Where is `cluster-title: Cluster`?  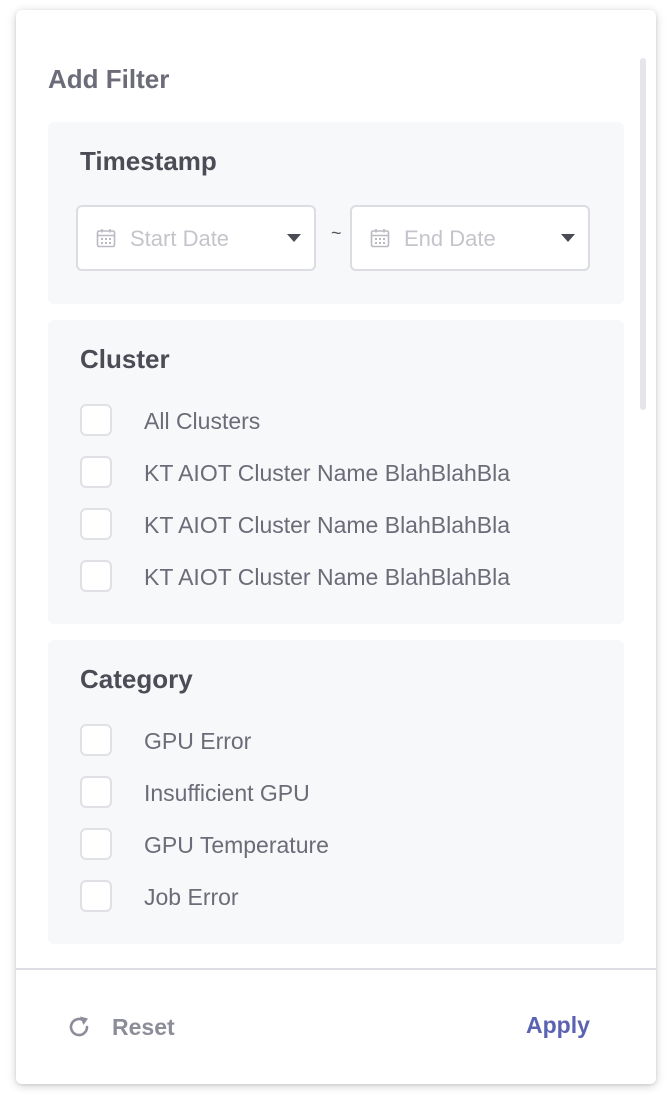
cluster-title: Cluster is located at coordinates (125, 359).